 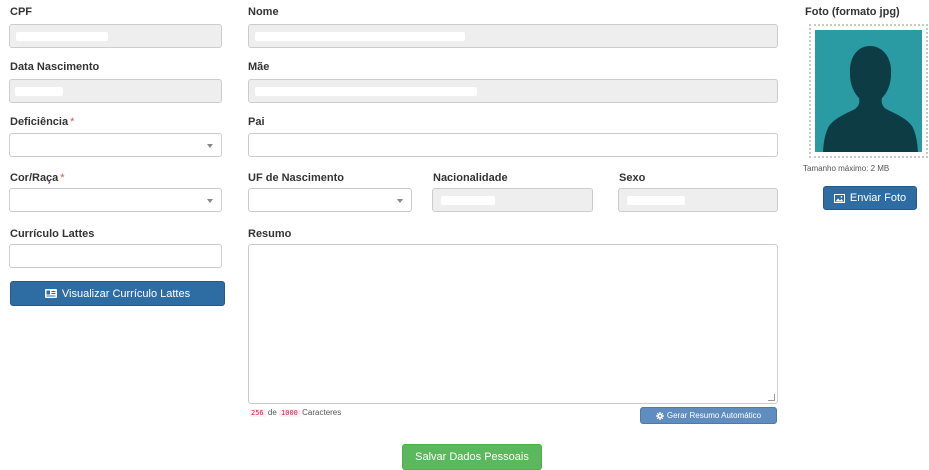 I want to click on curriculo-lattes-label: Currículo Lattes, so click(x=52, y=234).